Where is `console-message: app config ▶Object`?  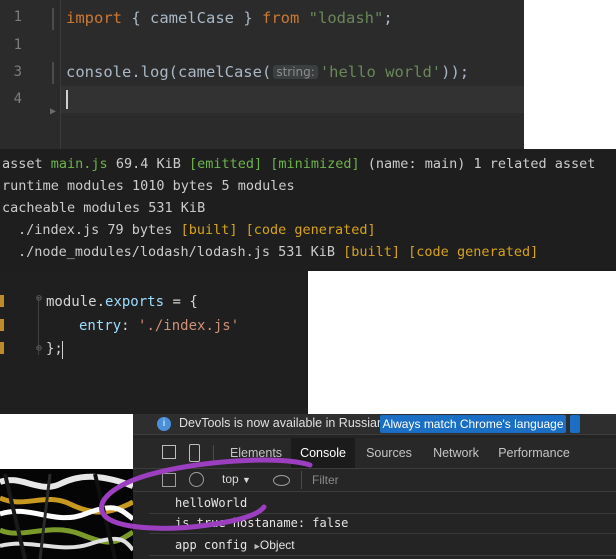
console-message: app config ▶Object is located at coordinates (235, 545).